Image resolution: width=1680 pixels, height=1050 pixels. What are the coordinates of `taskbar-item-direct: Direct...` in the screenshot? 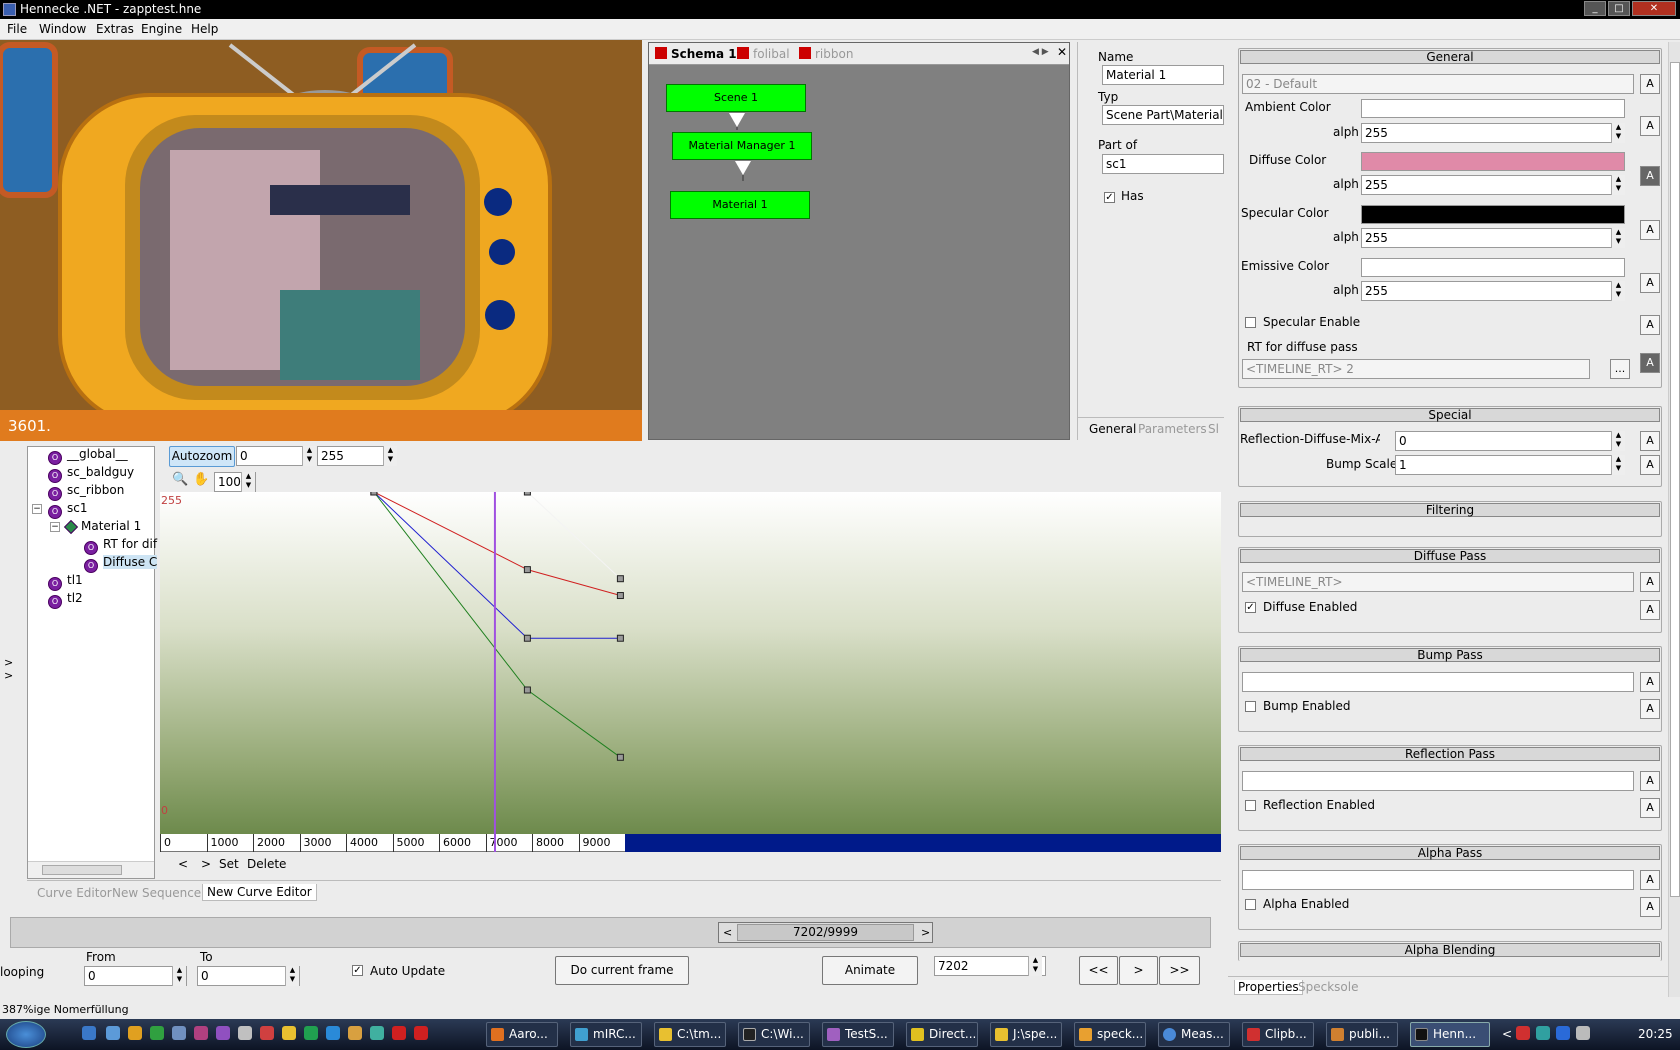 It's located at (942, 1034).